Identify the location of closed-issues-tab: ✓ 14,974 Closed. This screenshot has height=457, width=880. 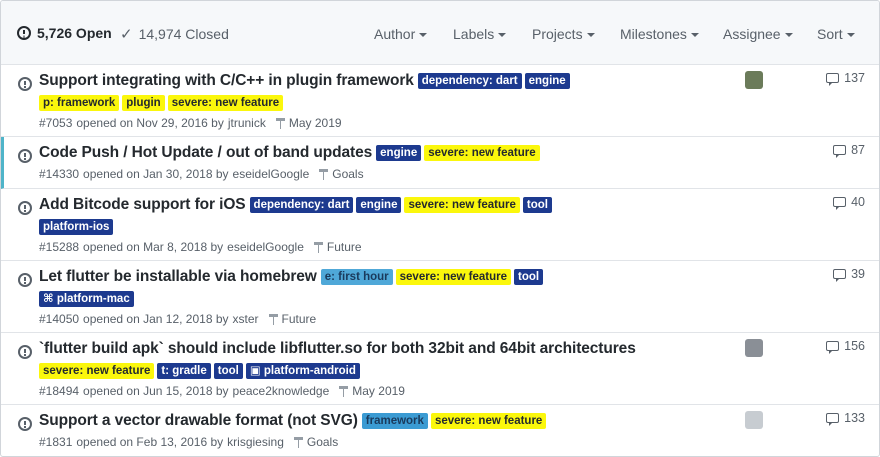
(174, 34).